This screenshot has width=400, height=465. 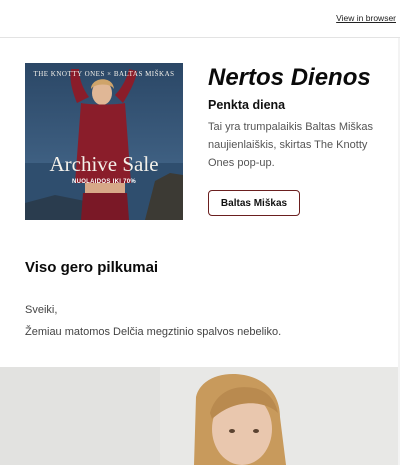 I want to click on brand-baltas-miskas: BALTAS MIŠKAS, so click(x=144, y=74).